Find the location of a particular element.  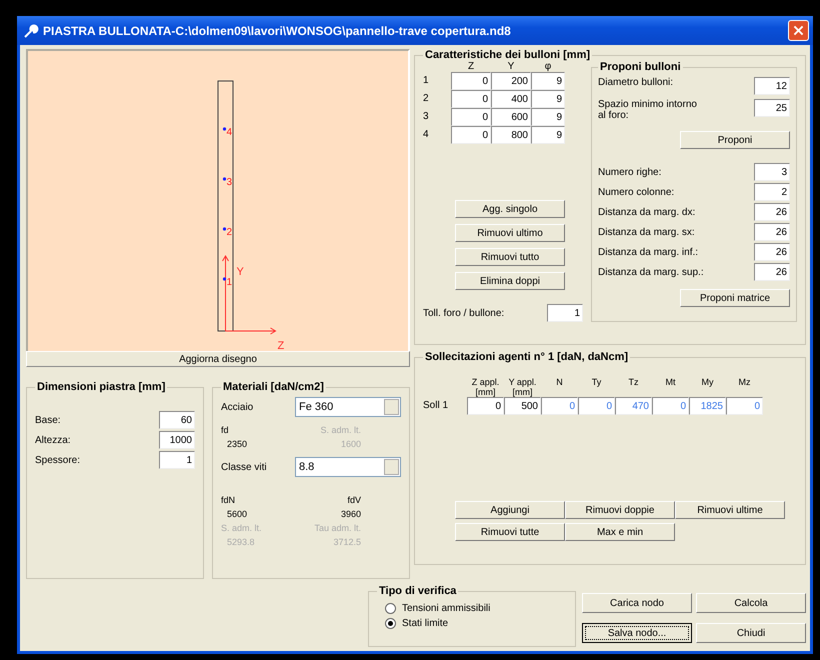

bolt-number: 1 is located at coordinates (229, 282).